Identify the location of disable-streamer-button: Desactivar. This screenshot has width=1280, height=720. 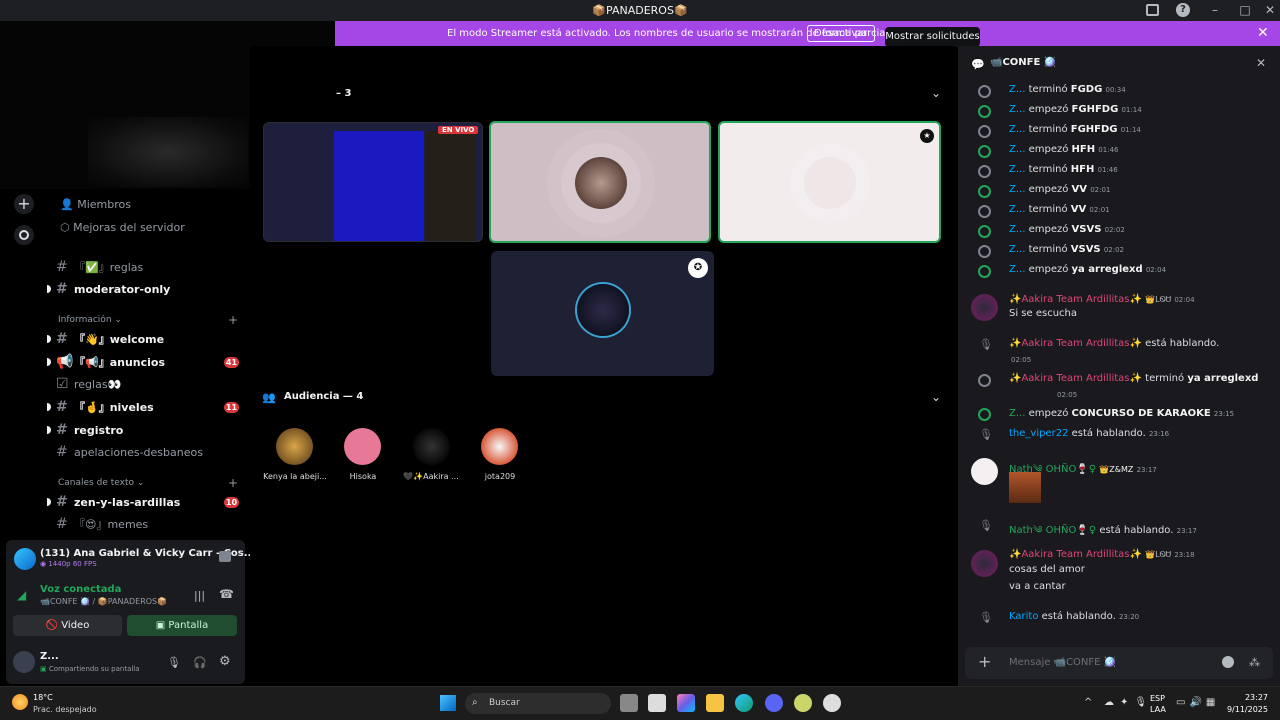
(841, 33).